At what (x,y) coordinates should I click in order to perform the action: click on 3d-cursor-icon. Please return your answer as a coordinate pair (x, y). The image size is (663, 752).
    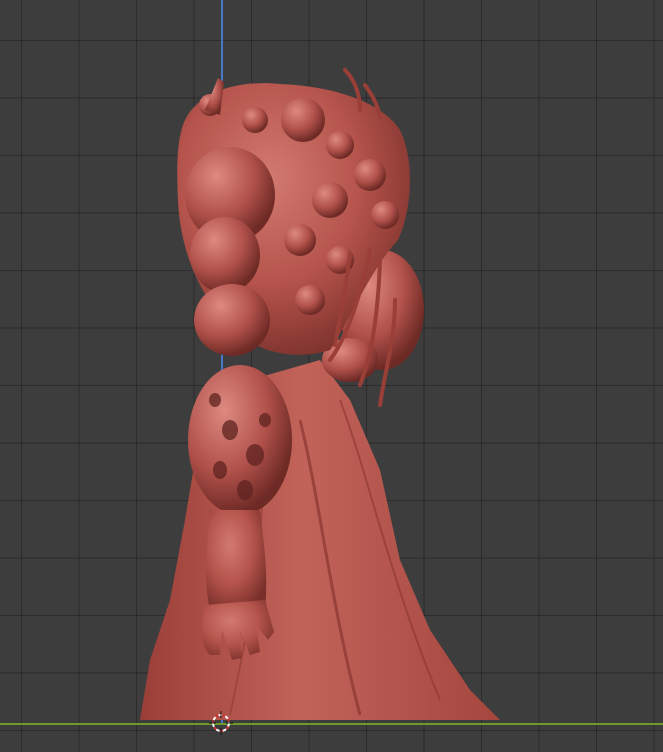
    Looking at the image, I should click on (221, 723).